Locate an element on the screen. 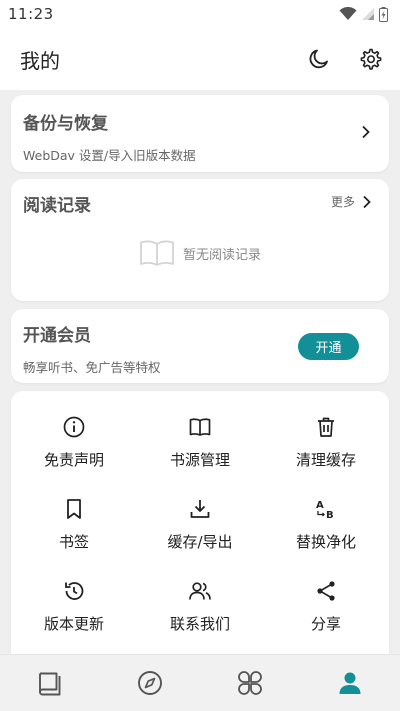 This screenshot has height=711, width=400. backup-card-title: 备份与恢复 is located at coordinates (65, 124).